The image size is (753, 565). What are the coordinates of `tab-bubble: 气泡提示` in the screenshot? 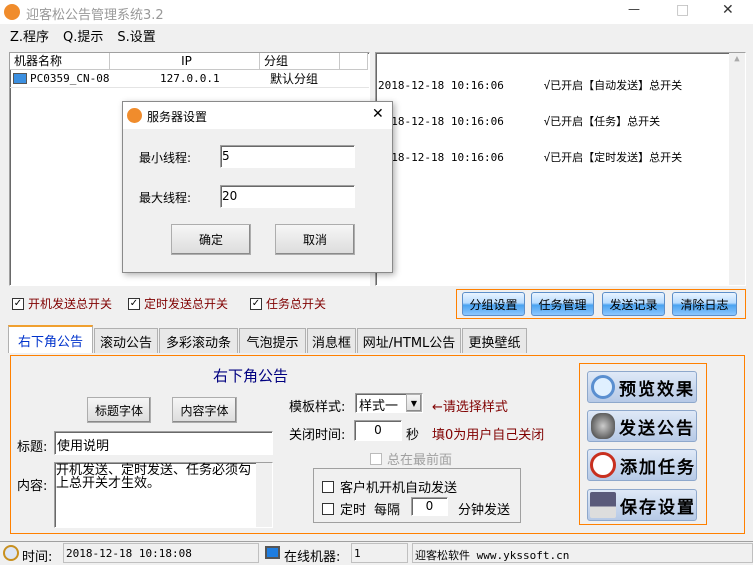 It's located at (272, 340).